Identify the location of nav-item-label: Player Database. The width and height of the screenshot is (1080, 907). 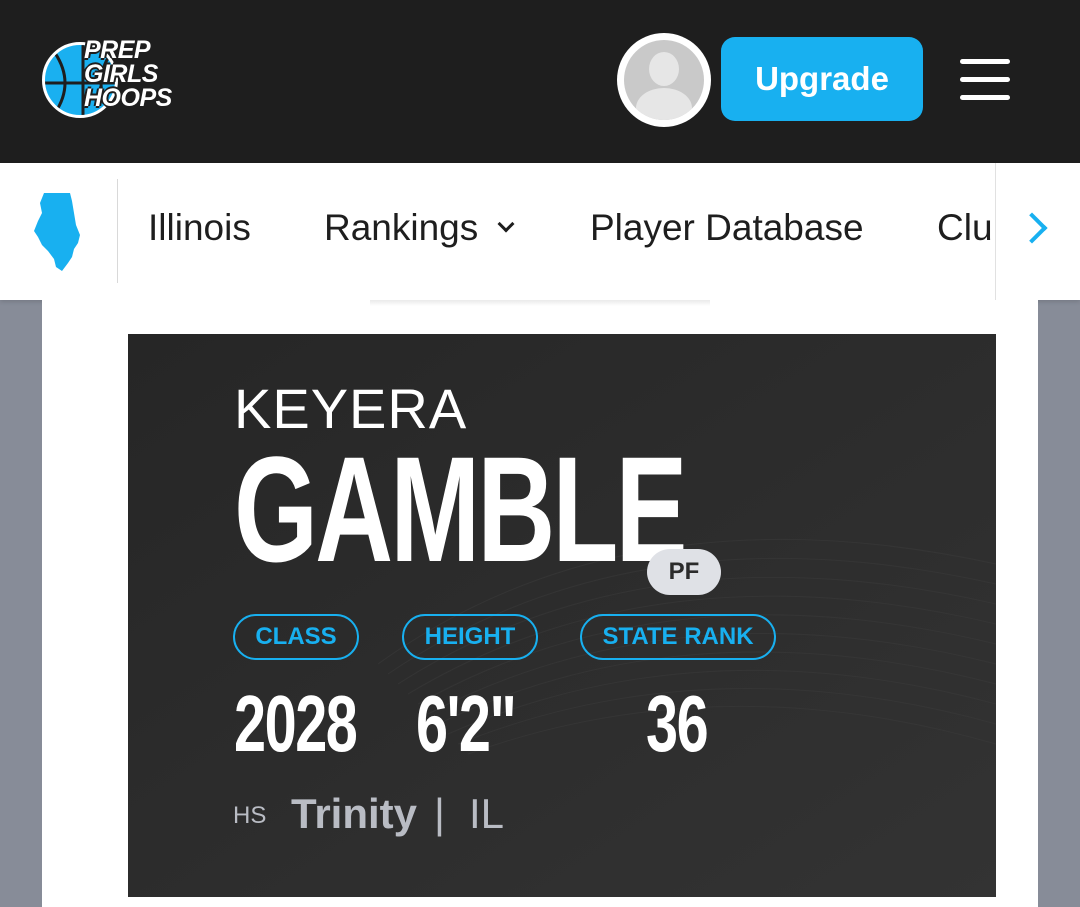
(727, 227).